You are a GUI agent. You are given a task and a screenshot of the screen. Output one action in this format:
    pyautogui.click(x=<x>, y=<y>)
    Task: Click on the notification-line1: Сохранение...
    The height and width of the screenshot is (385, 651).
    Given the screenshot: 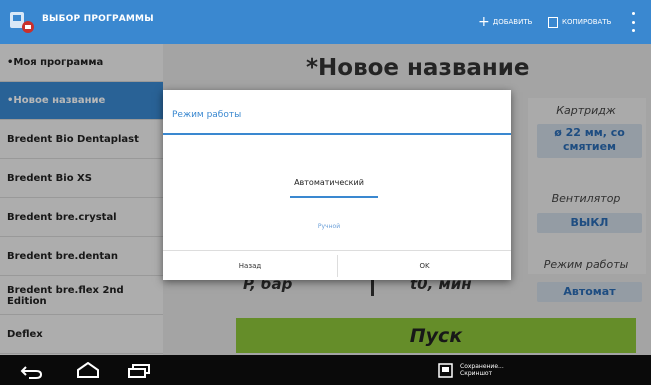 What is the action you would take?
    pyautogui.click(x=482, y=366)
    